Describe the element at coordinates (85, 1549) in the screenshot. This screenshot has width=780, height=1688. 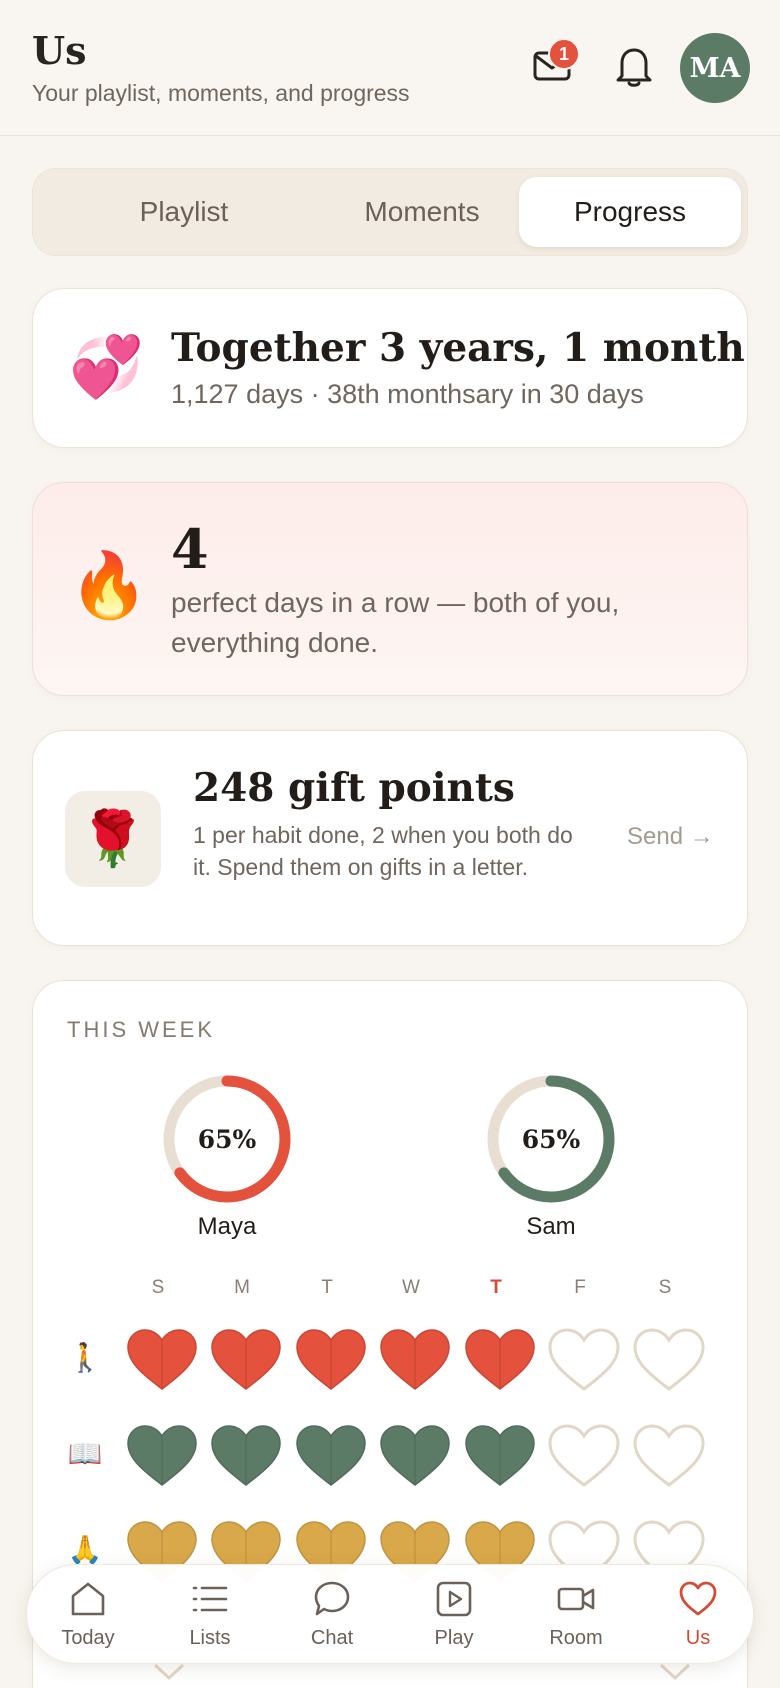
I see `habit-icon: 🙏` at that location.